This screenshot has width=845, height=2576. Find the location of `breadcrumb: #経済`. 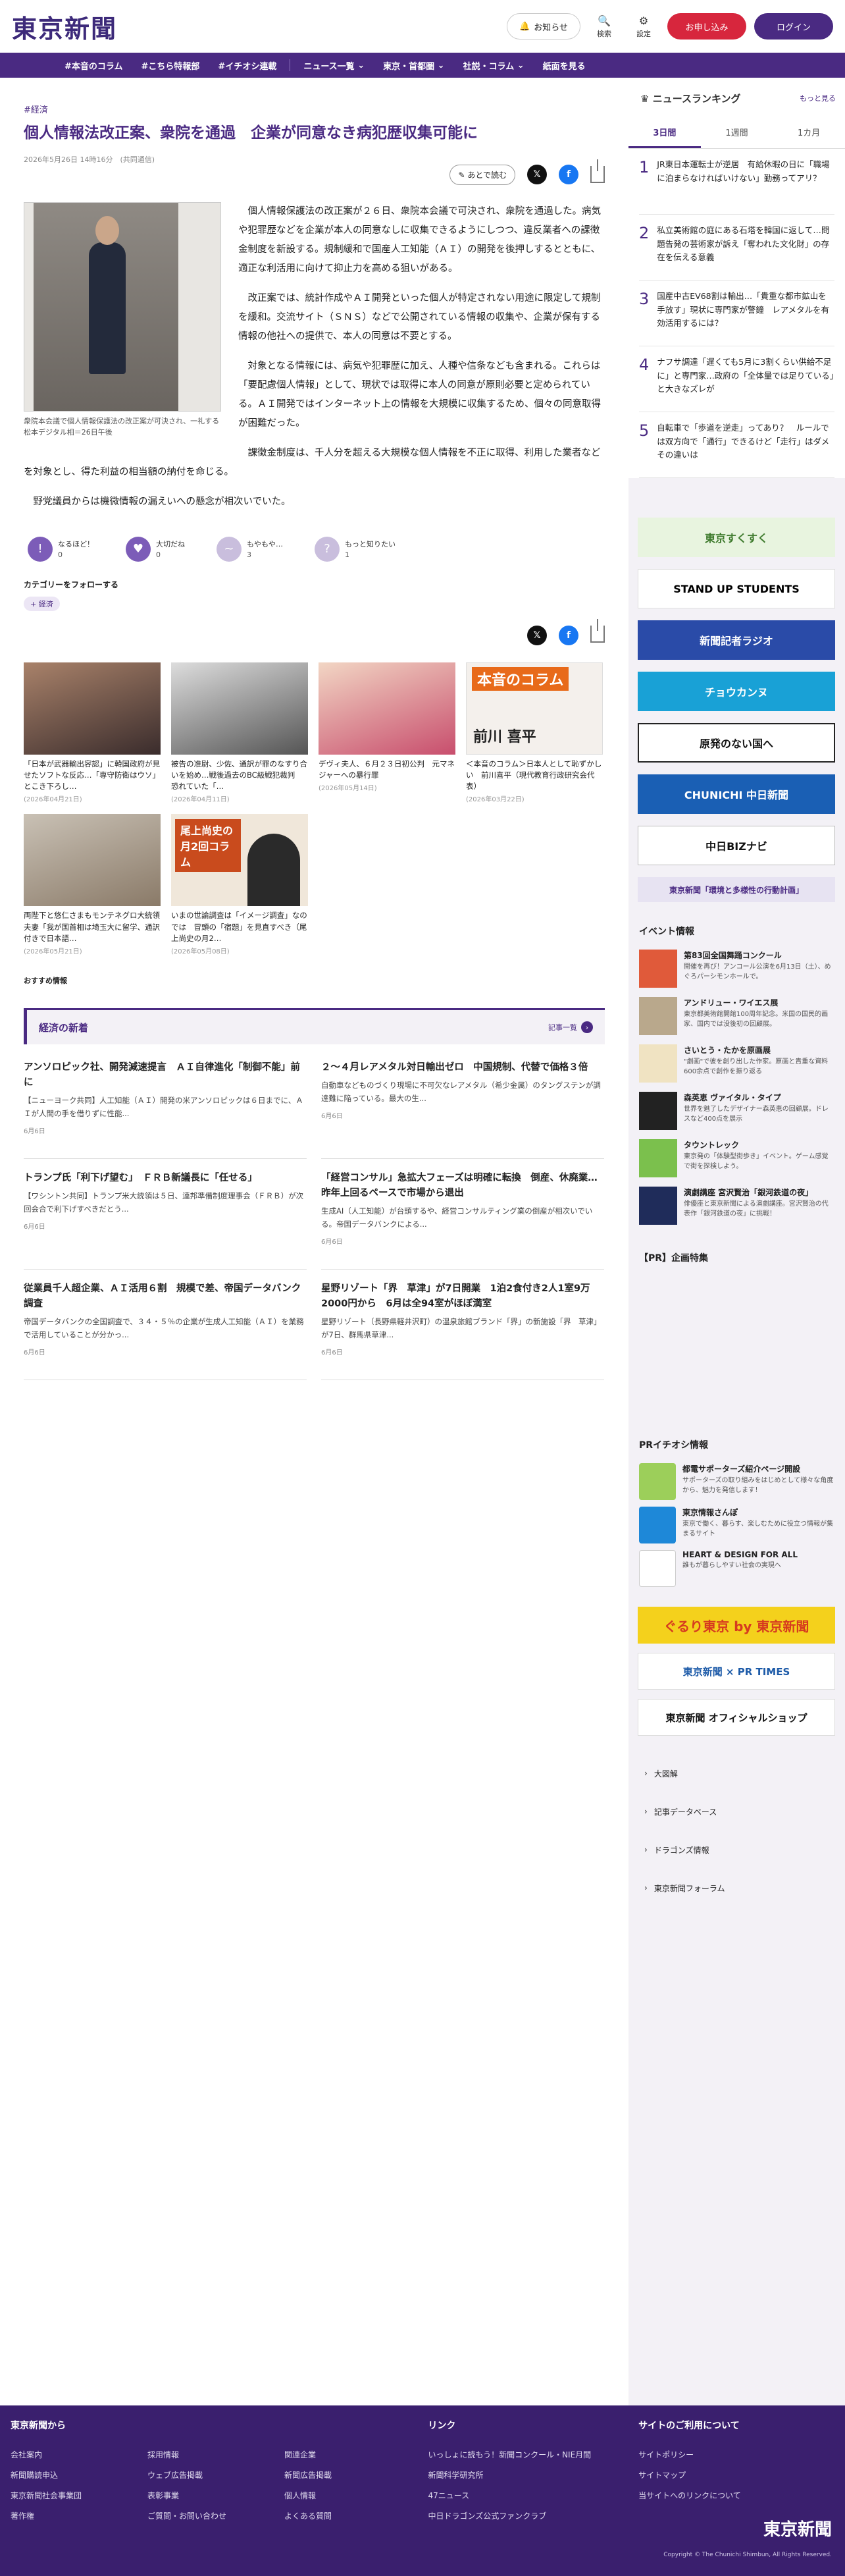

breadcrumb: #経済 is located at coordinates (314, 109).